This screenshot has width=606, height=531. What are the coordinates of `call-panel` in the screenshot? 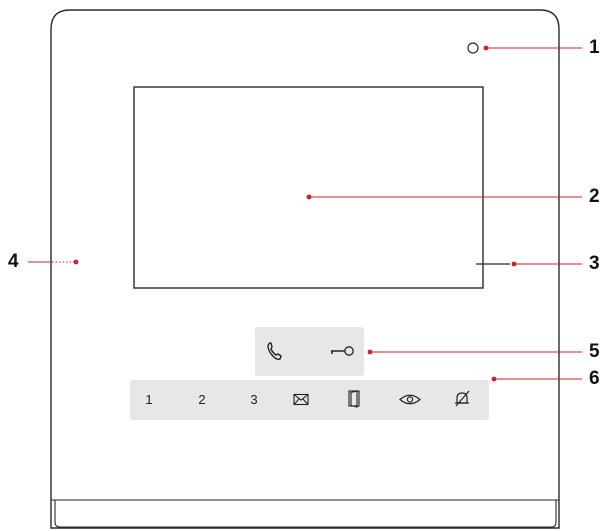 It's located at (309, 351).